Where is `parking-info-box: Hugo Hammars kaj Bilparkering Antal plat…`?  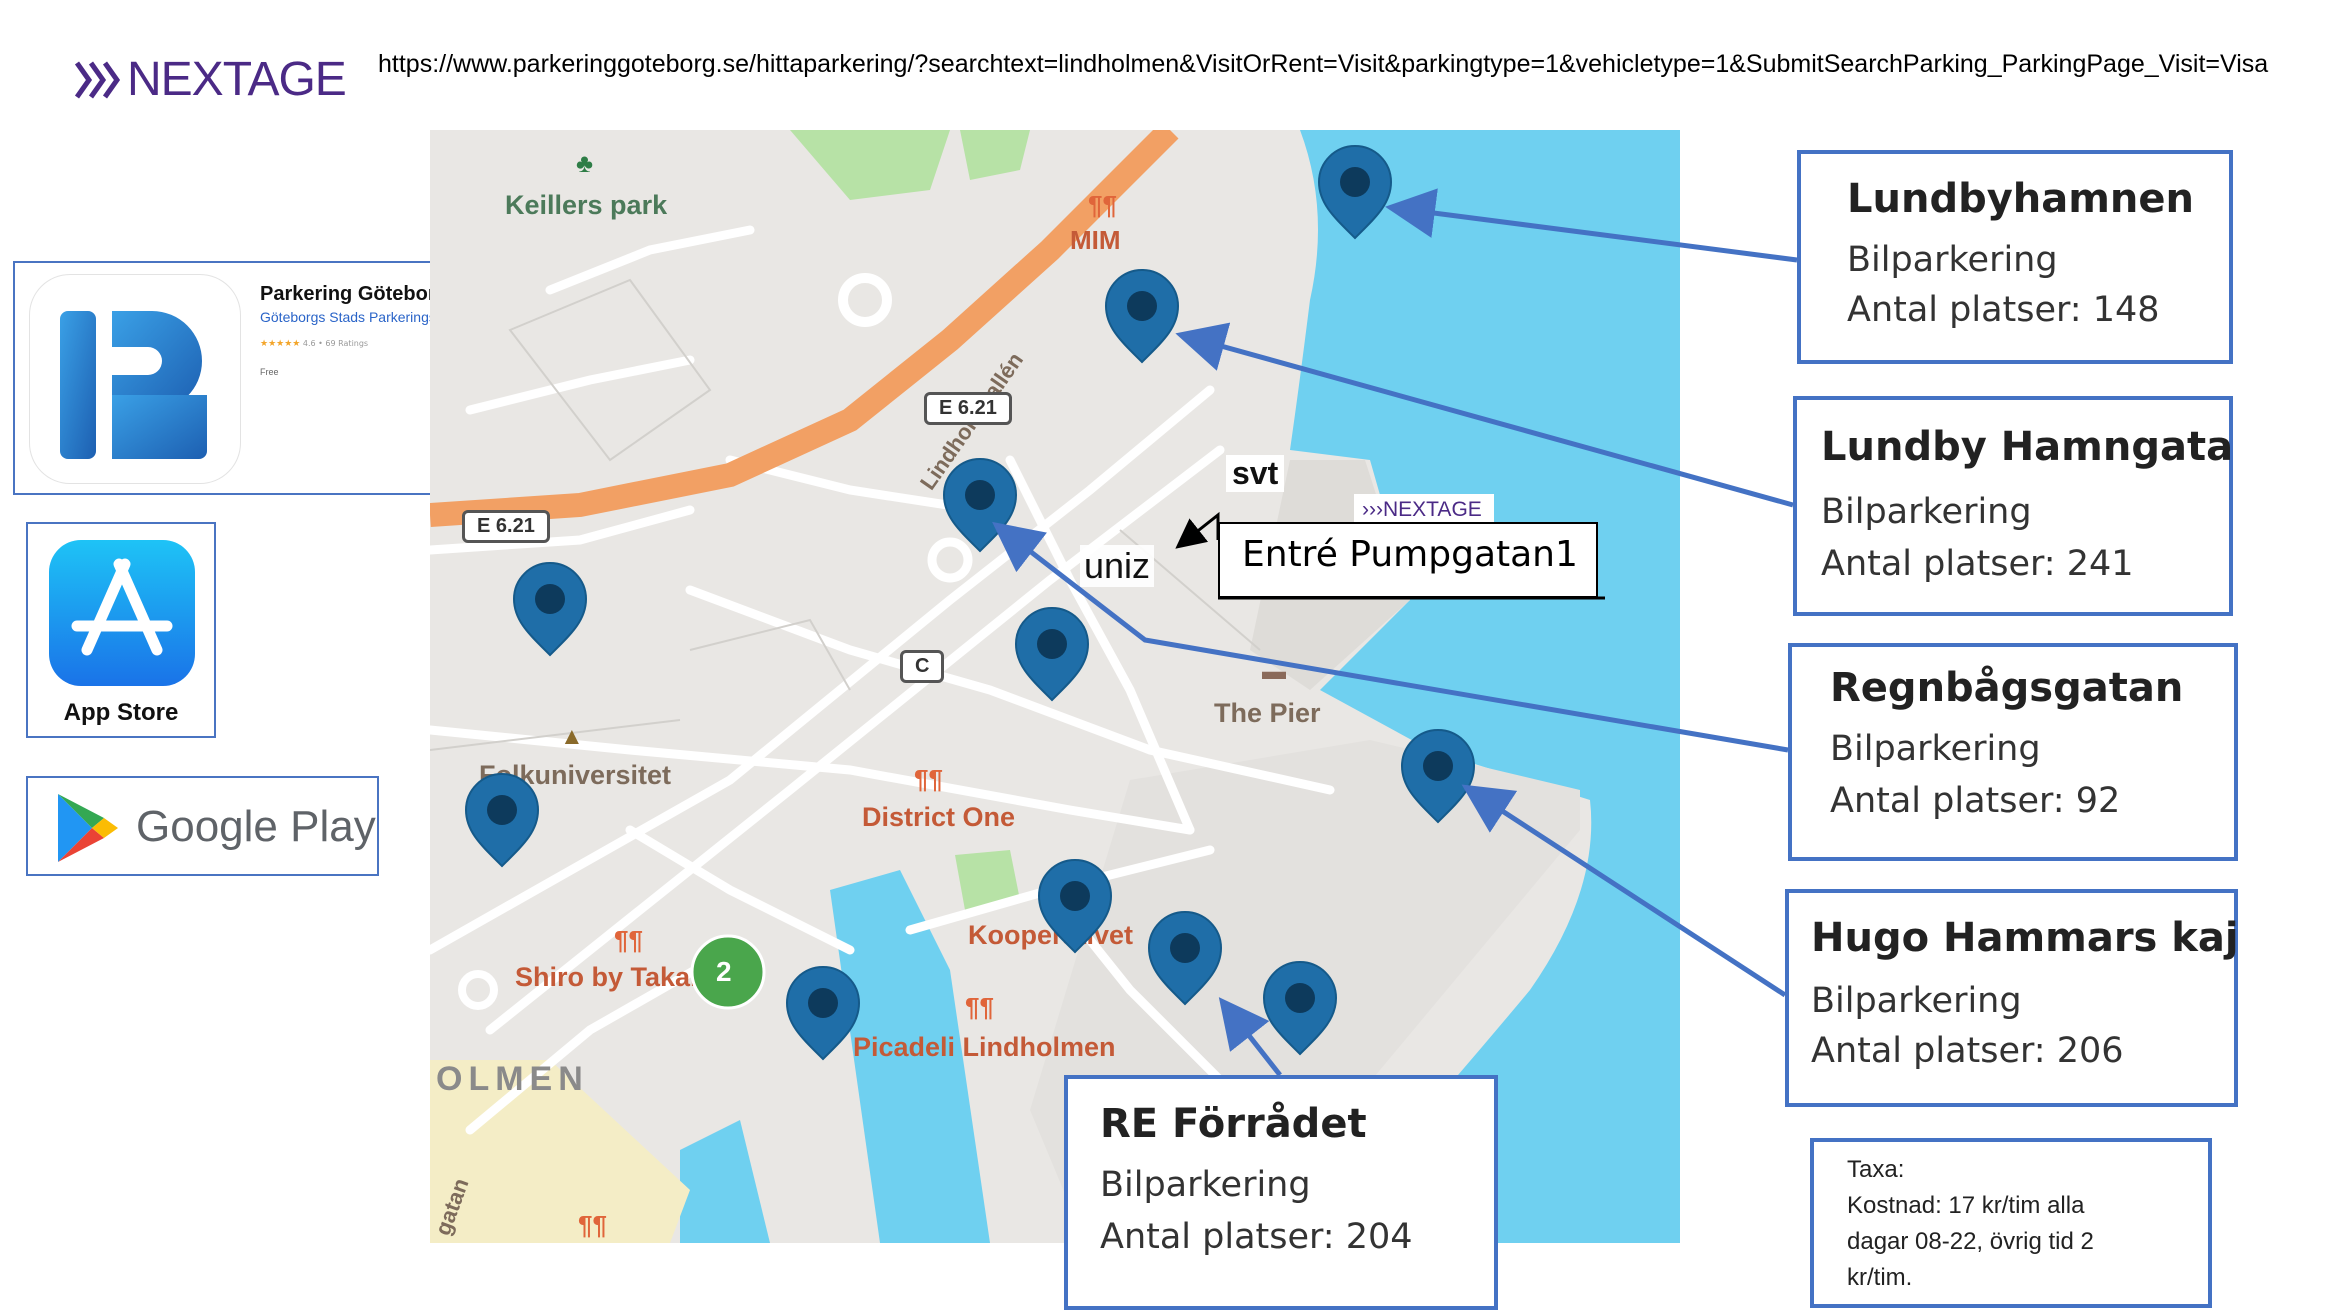 parking-info-box: Hugo Hammars kaj Bilparkering Antal plat… is located at coordinates (2012, 998).